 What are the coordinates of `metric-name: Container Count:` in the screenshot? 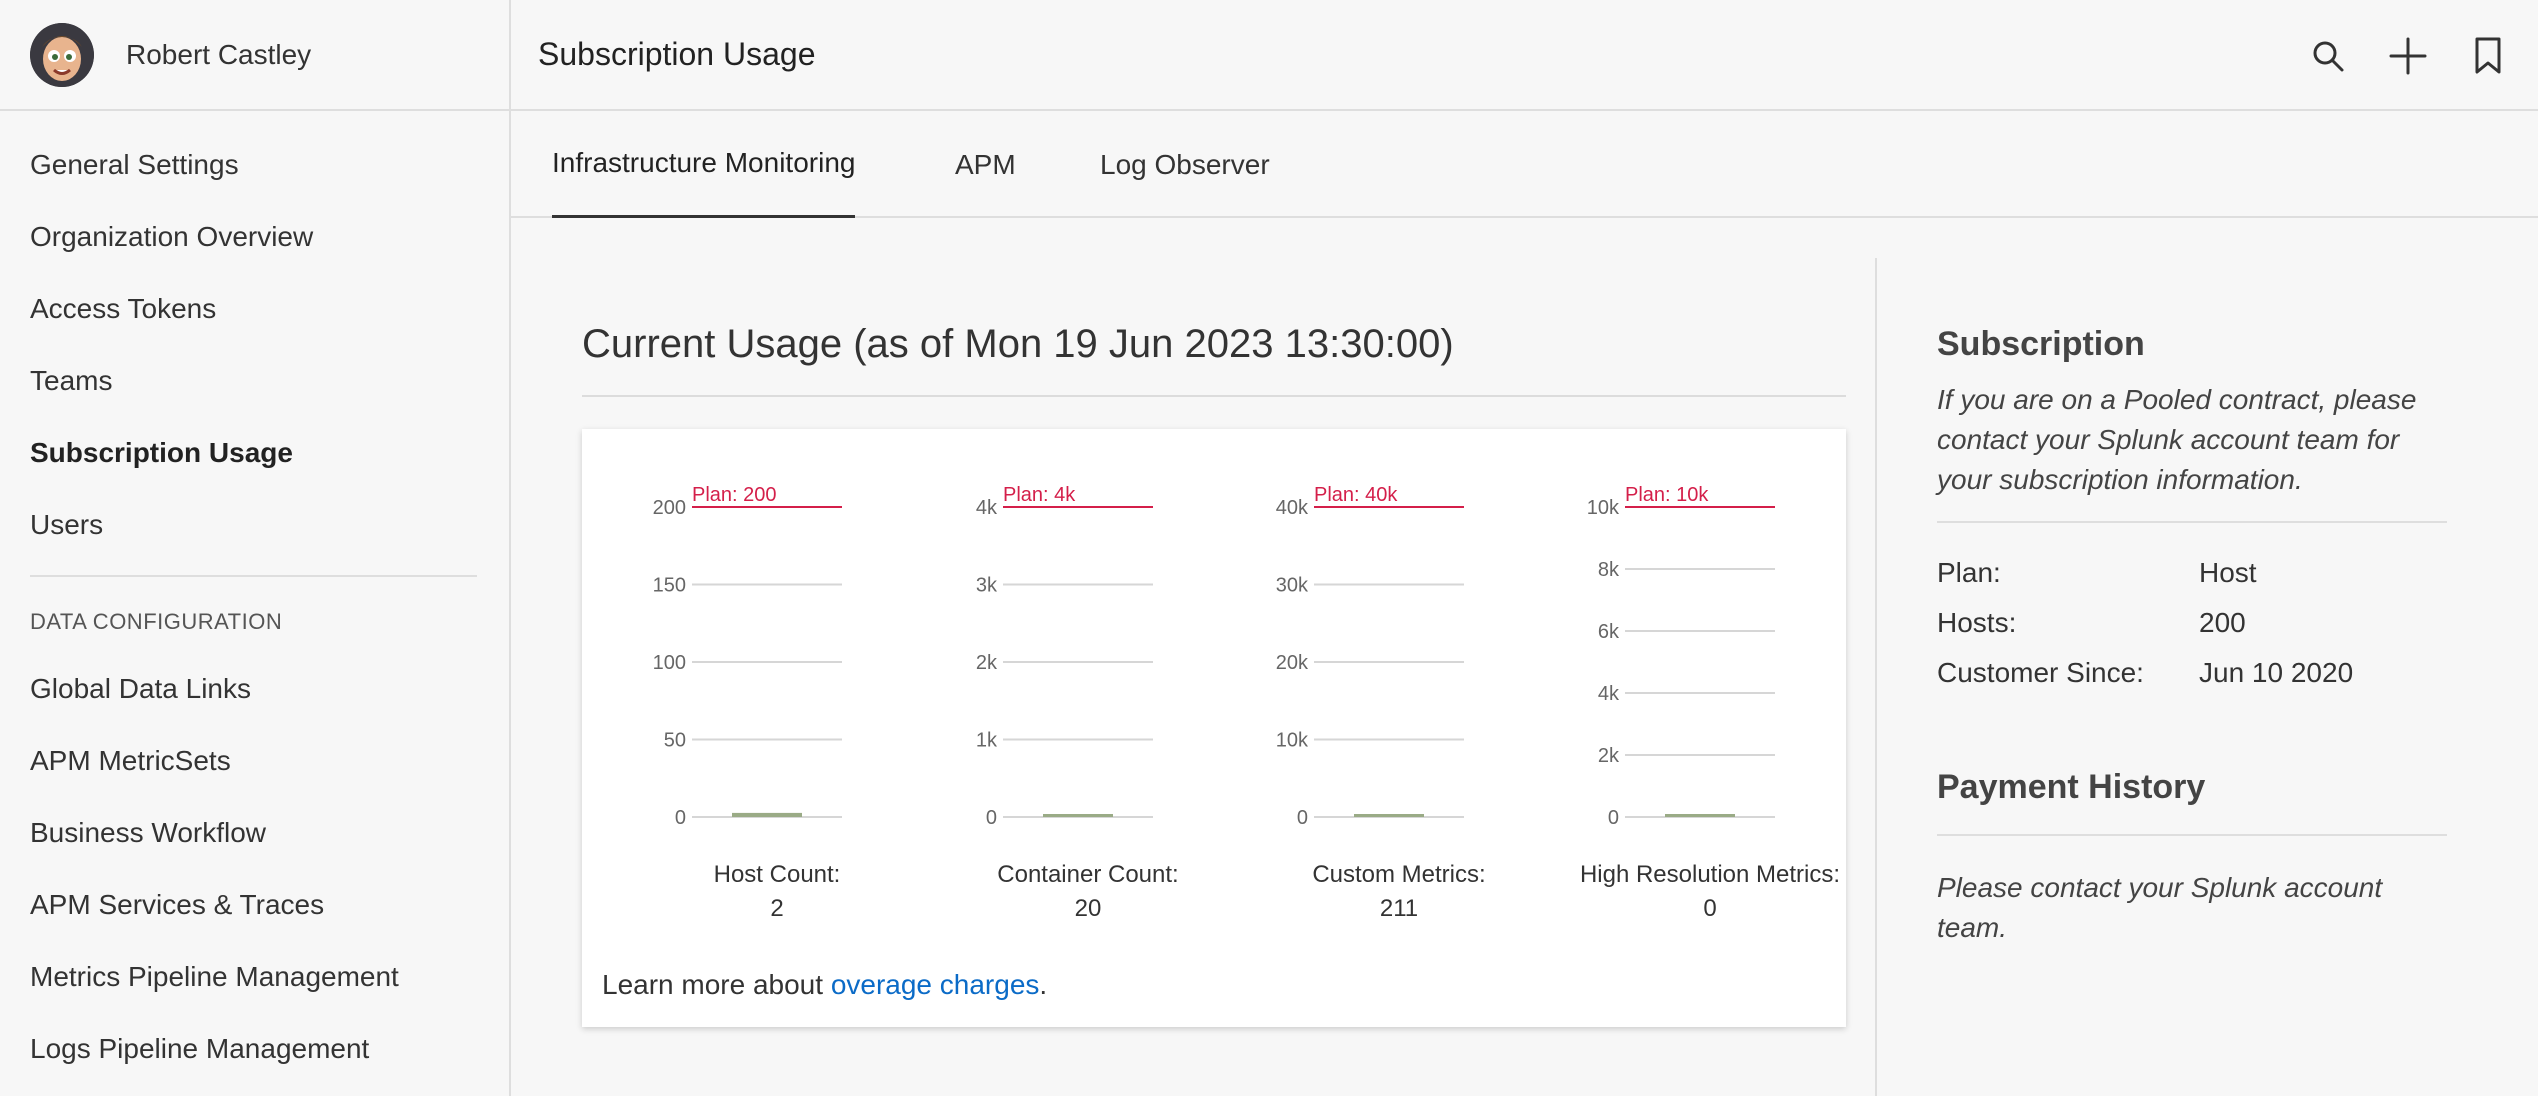 It's located at (1088, 874).